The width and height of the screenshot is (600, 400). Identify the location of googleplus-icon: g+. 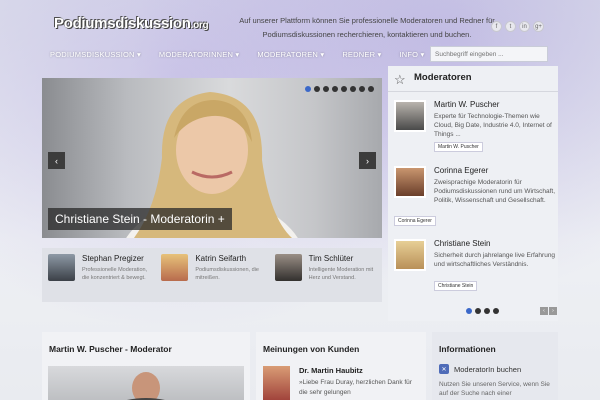
(538, 26).